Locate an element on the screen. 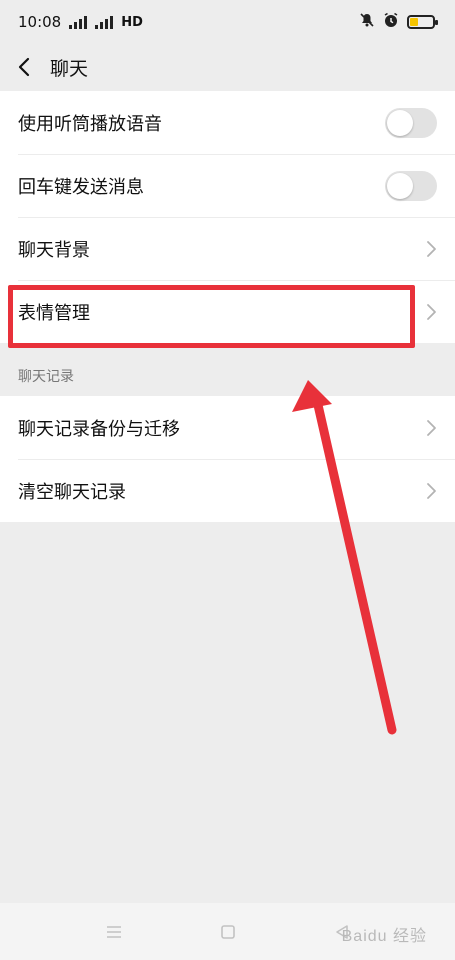  chevron-left-icon is located at coordinates (24, 67).